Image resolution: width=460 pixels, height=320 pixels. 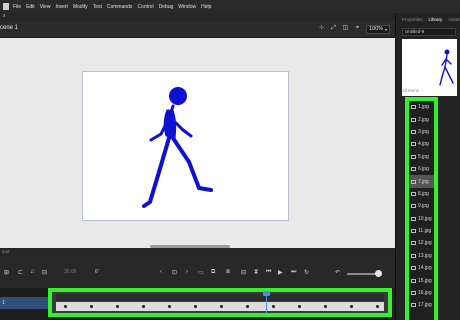 What do you see at coordinates (421, 181) in the screenshot?
I see `library-item: 7.jpg` at bounding box center [421, 181].